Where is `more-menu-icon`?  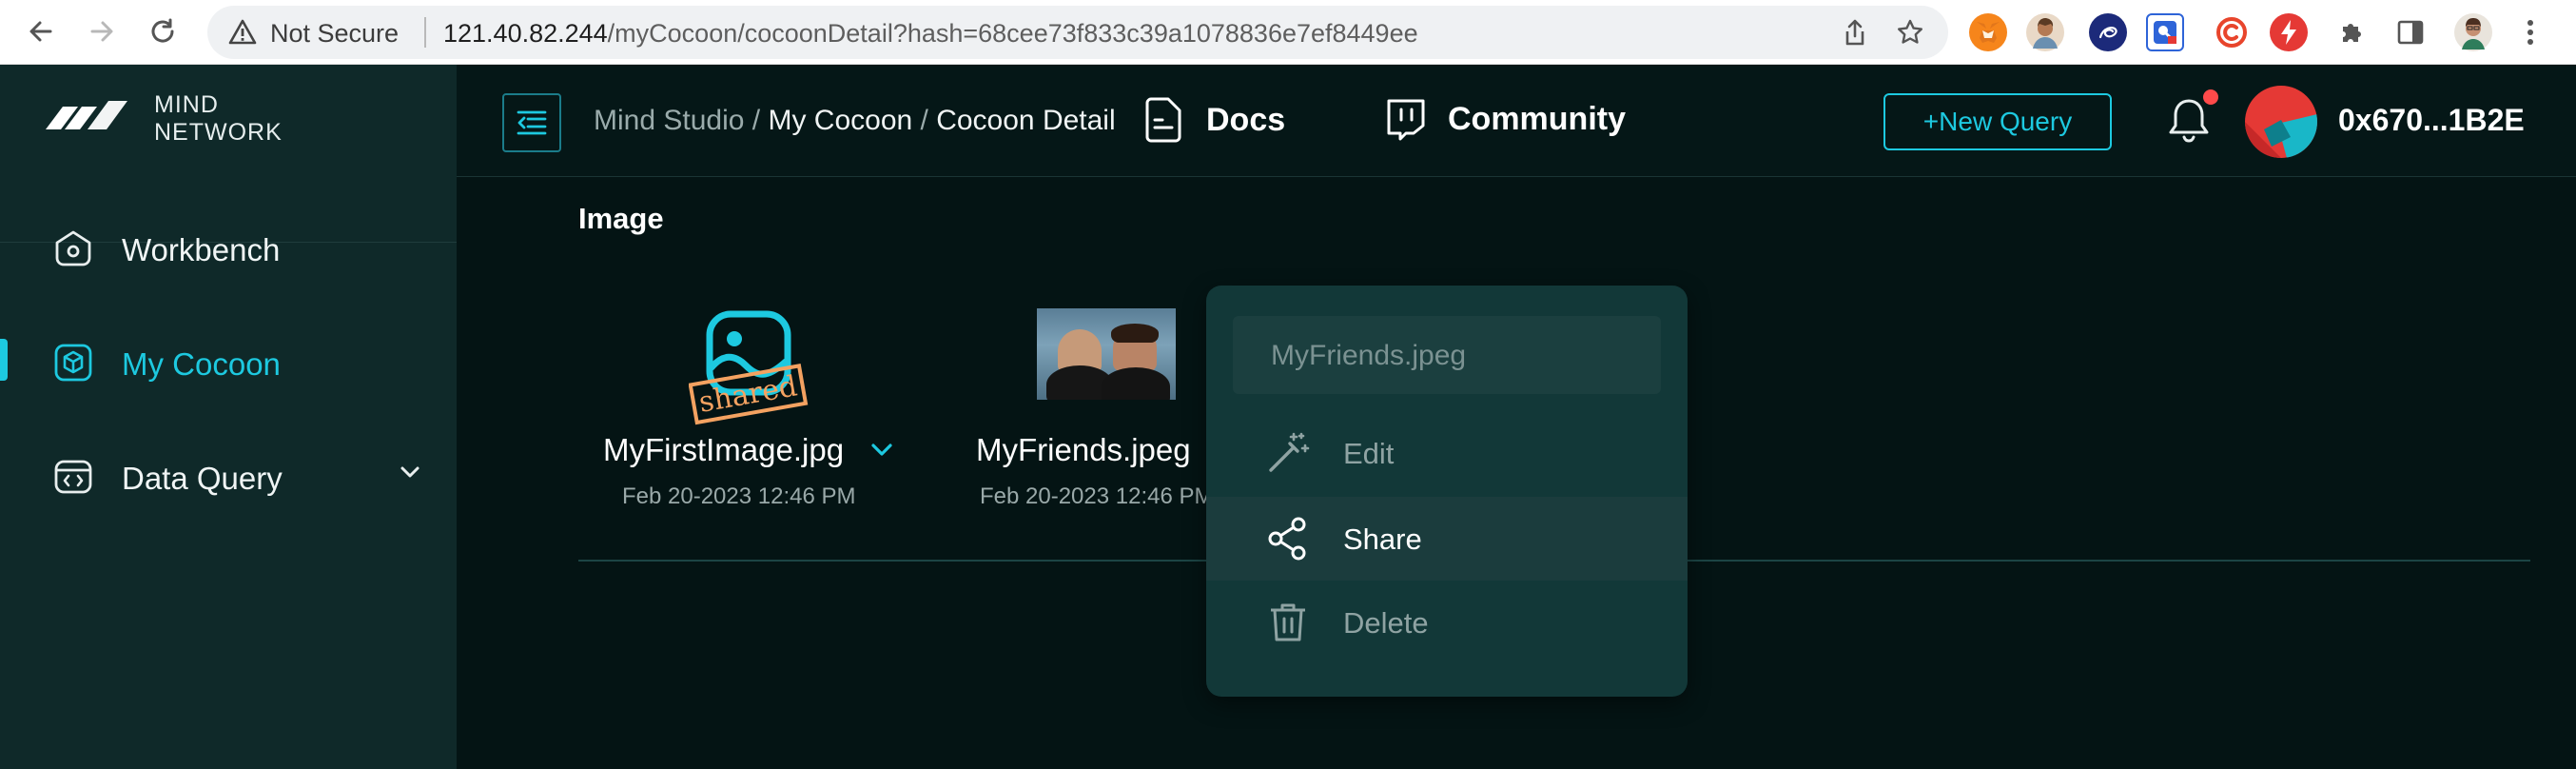 more-menu-icon is located at coordinates (2530, 32).